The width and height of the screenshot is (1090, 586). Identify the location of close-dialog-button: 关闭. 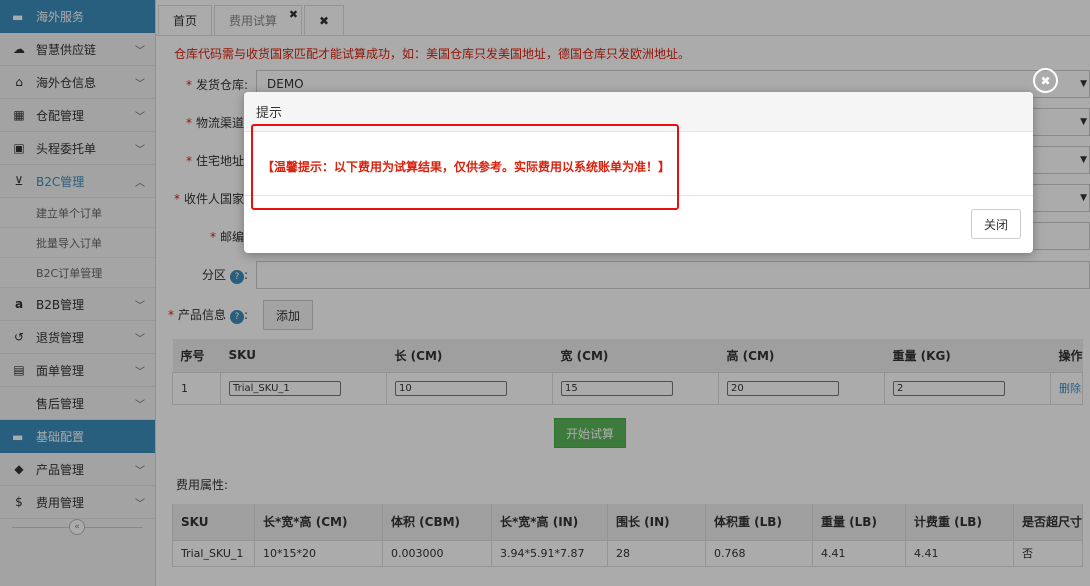
(996, 224).